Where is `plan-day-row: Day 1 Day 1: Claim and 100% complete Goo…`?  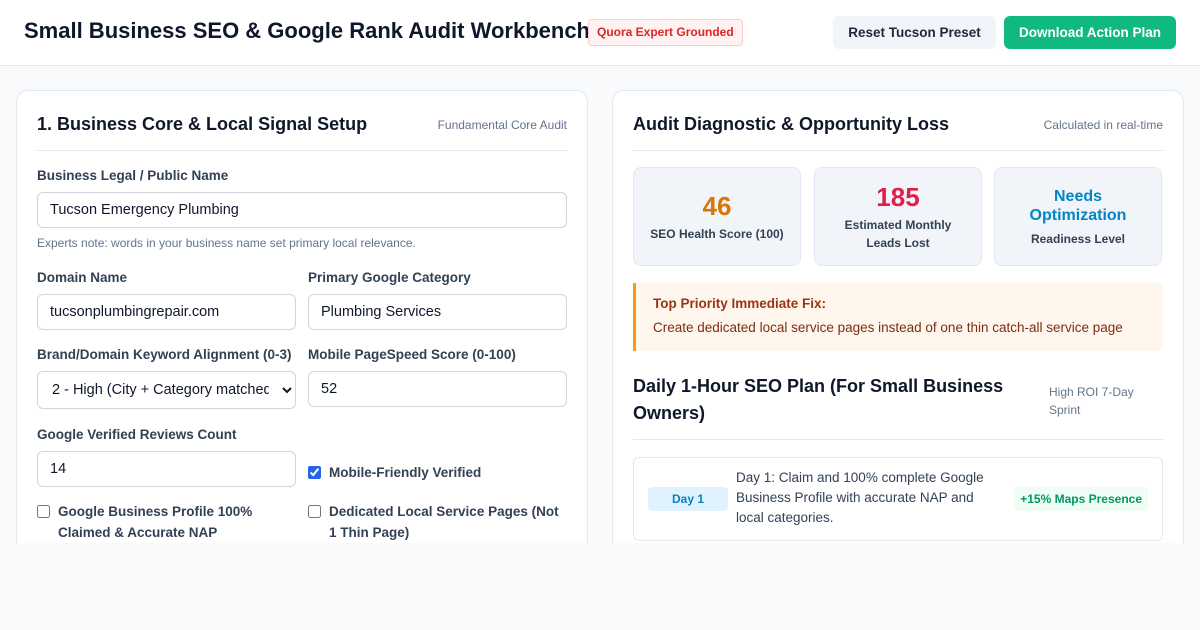
plan-day-row: Day 1 Day 1: Claim and 100% complete Goo… is located at coordinates (898, 499).